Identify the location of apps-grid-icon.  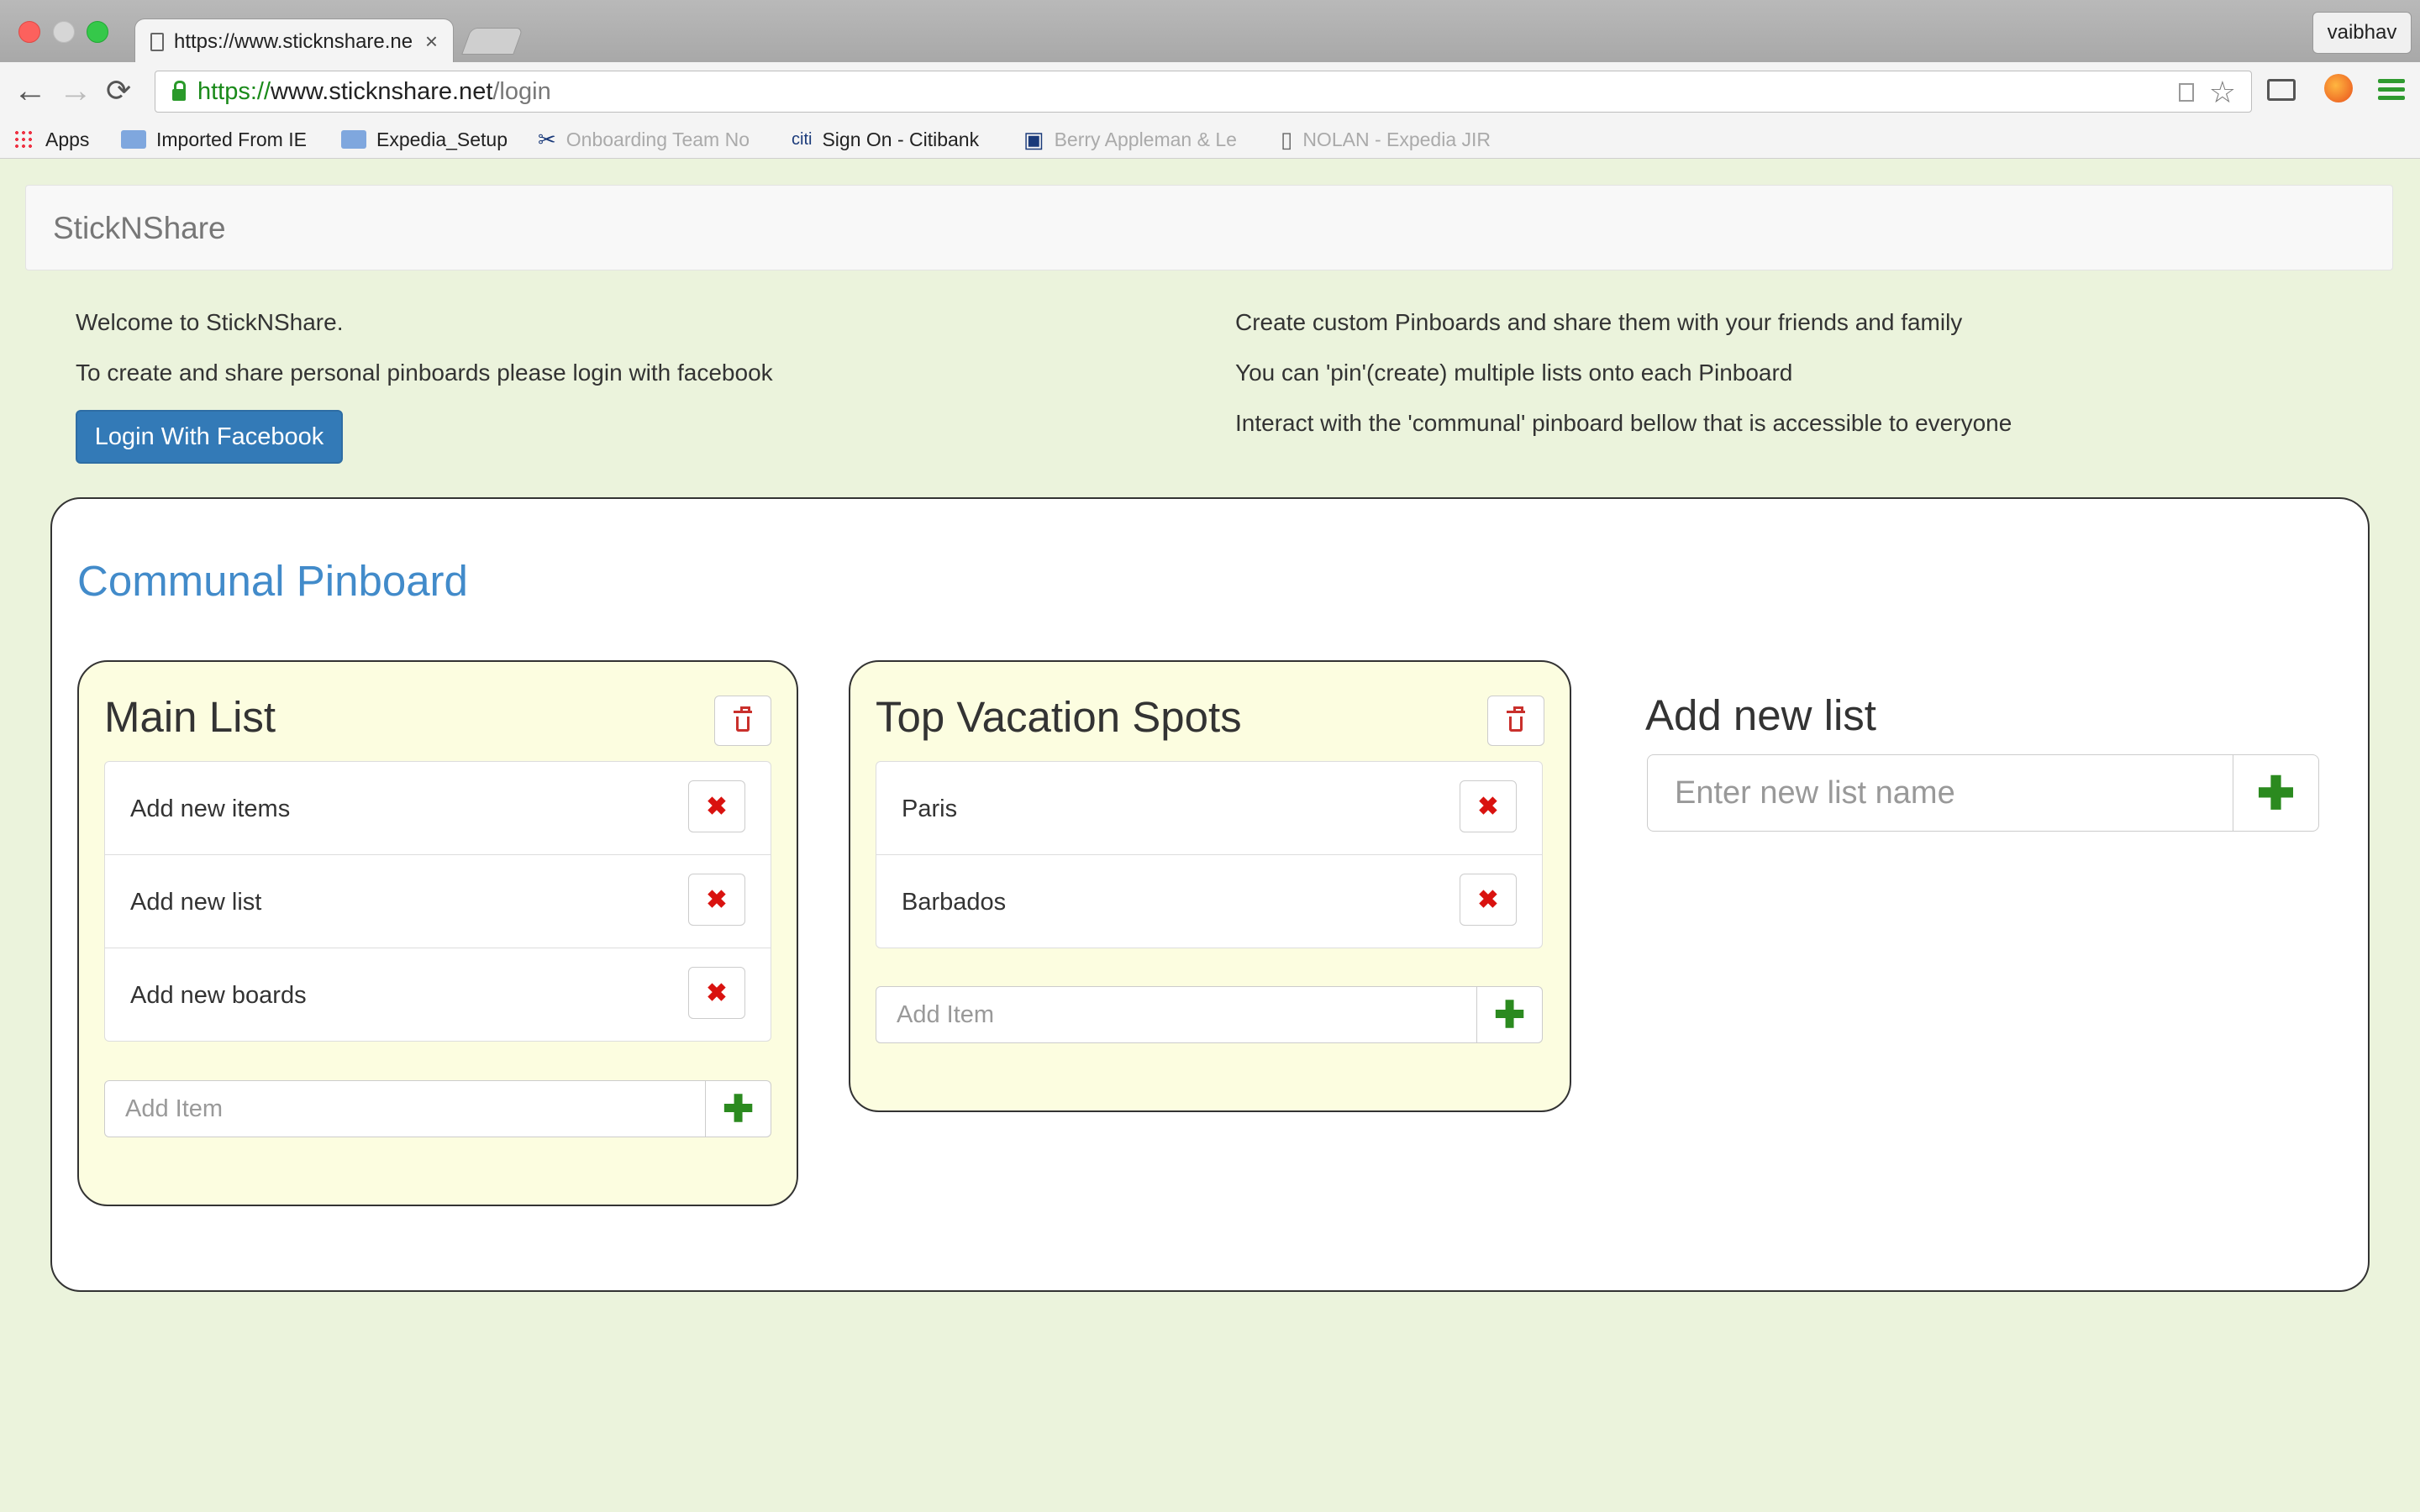
(23, 139).